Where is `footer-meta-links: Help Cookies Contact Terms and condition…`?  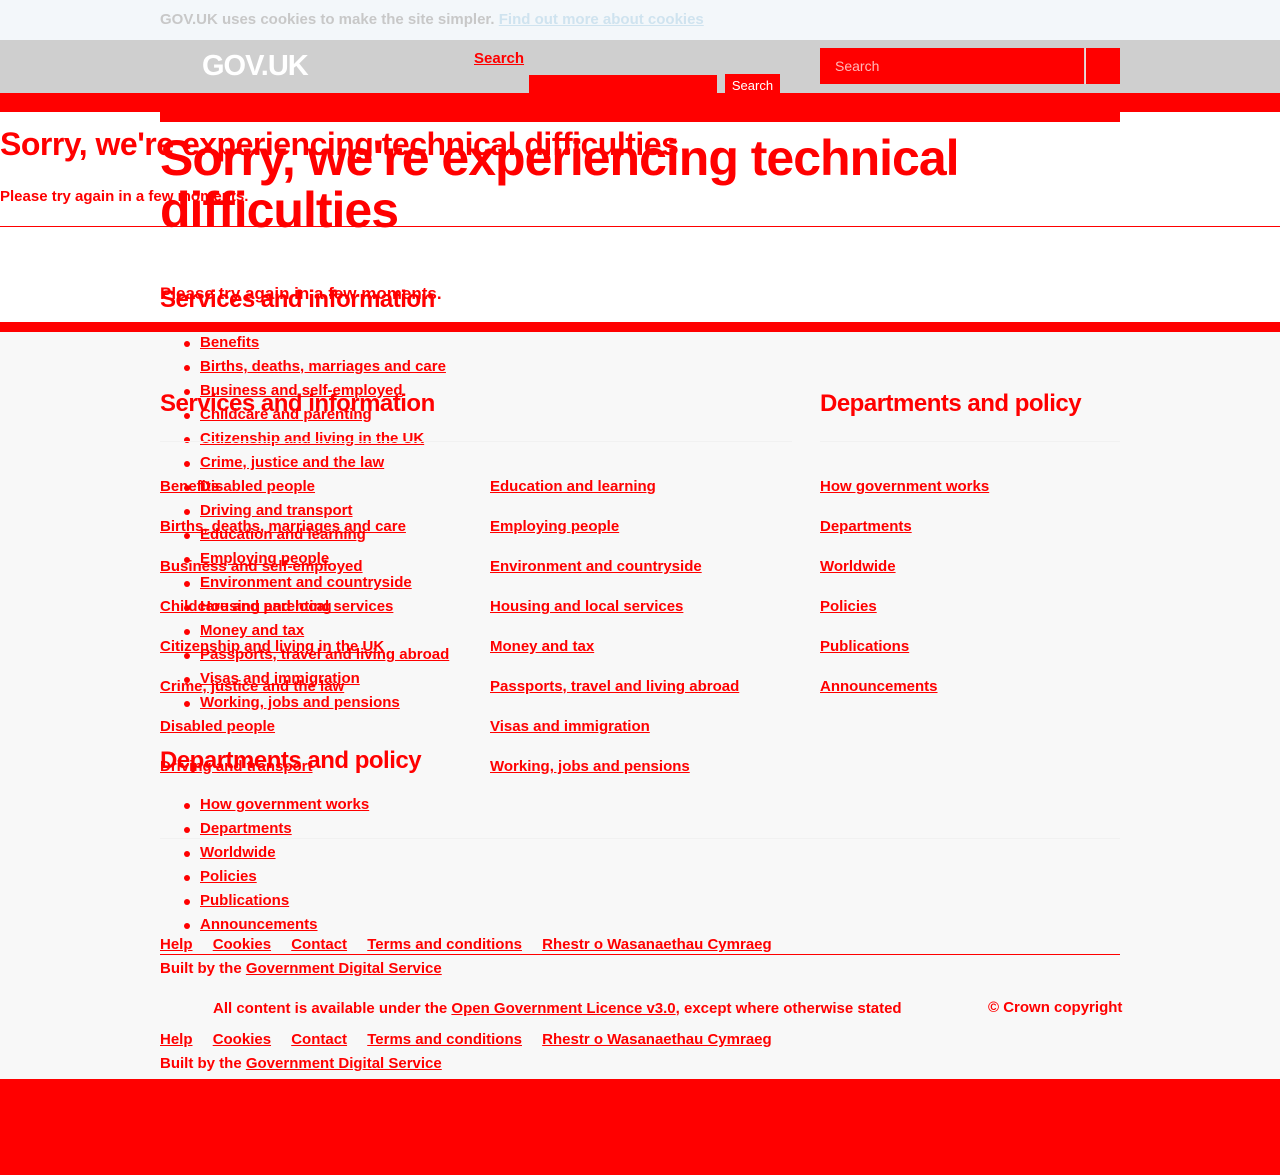 footer-meta-links: Help Cookies Contact Terms and condition… is located at coordinates (474, 944).